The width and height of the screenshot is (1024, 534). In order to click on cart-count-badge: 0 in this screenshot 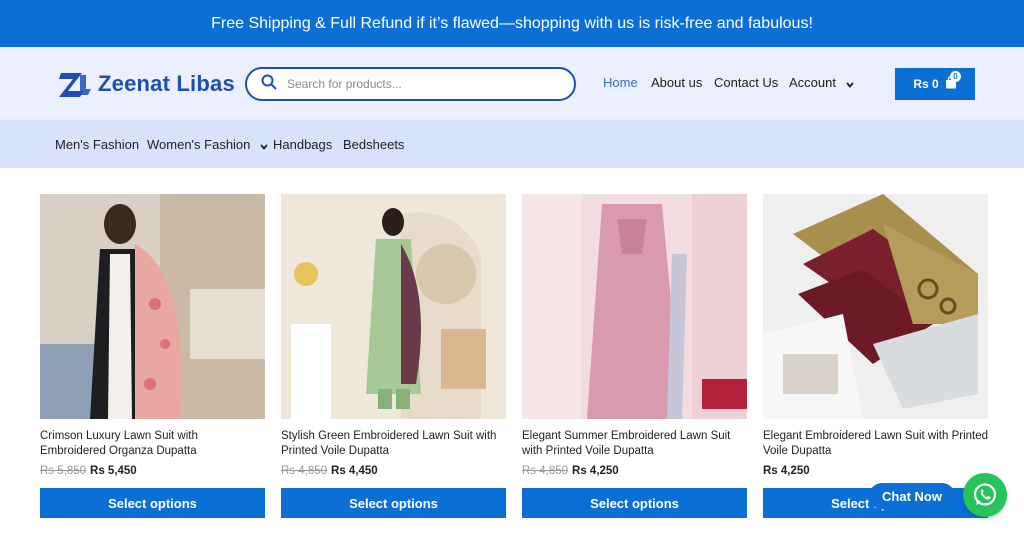, I will do `click(955, 76)`.